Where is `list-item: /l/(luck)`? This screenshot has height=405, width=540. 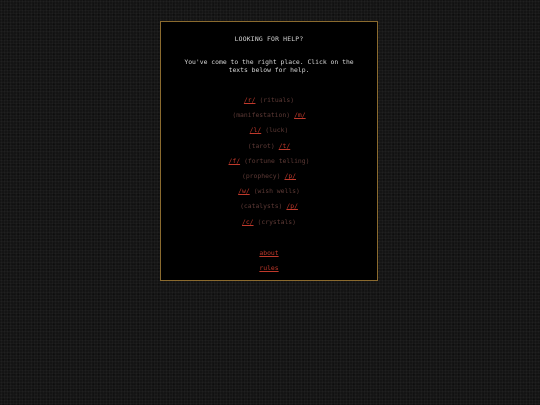
list-item: /l/(luck) is located at coordinates (269, 133).